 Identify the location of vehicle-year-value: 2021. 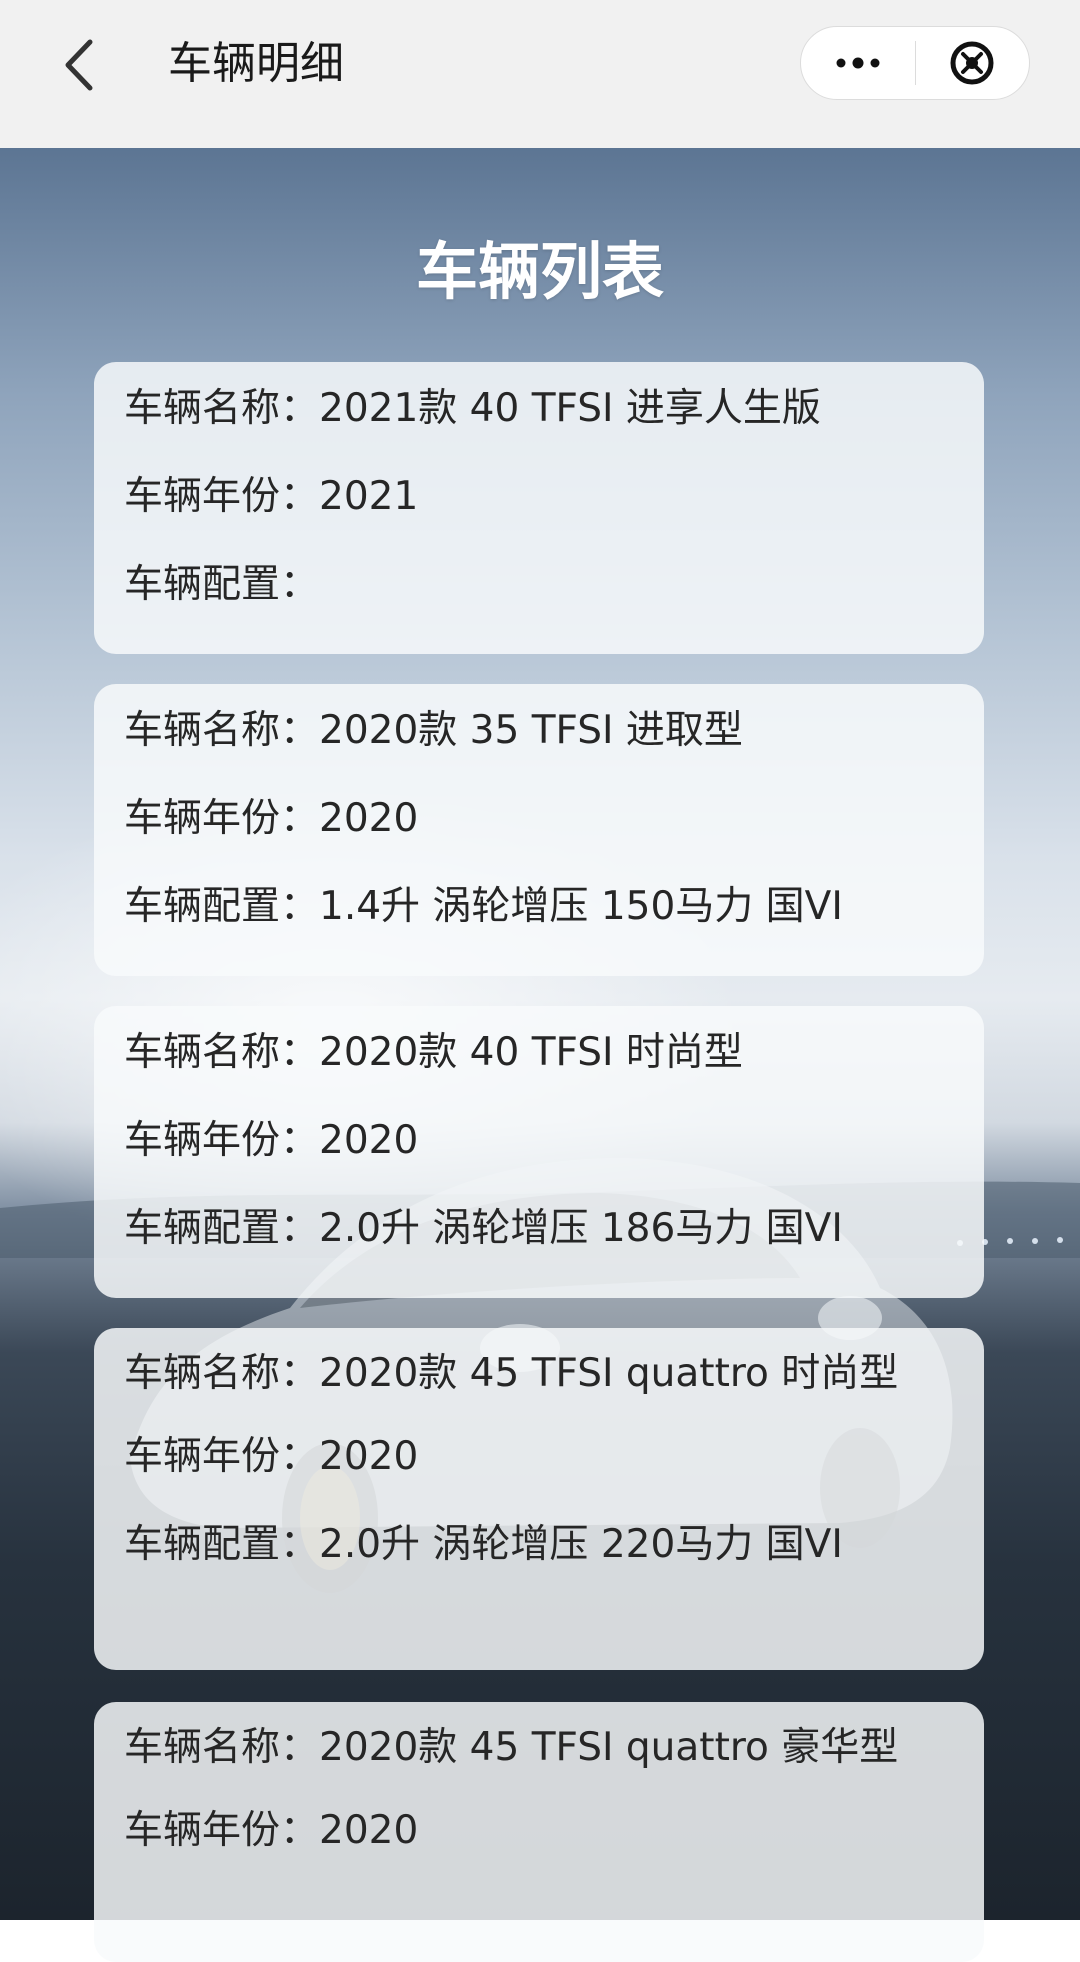
(369, 496).